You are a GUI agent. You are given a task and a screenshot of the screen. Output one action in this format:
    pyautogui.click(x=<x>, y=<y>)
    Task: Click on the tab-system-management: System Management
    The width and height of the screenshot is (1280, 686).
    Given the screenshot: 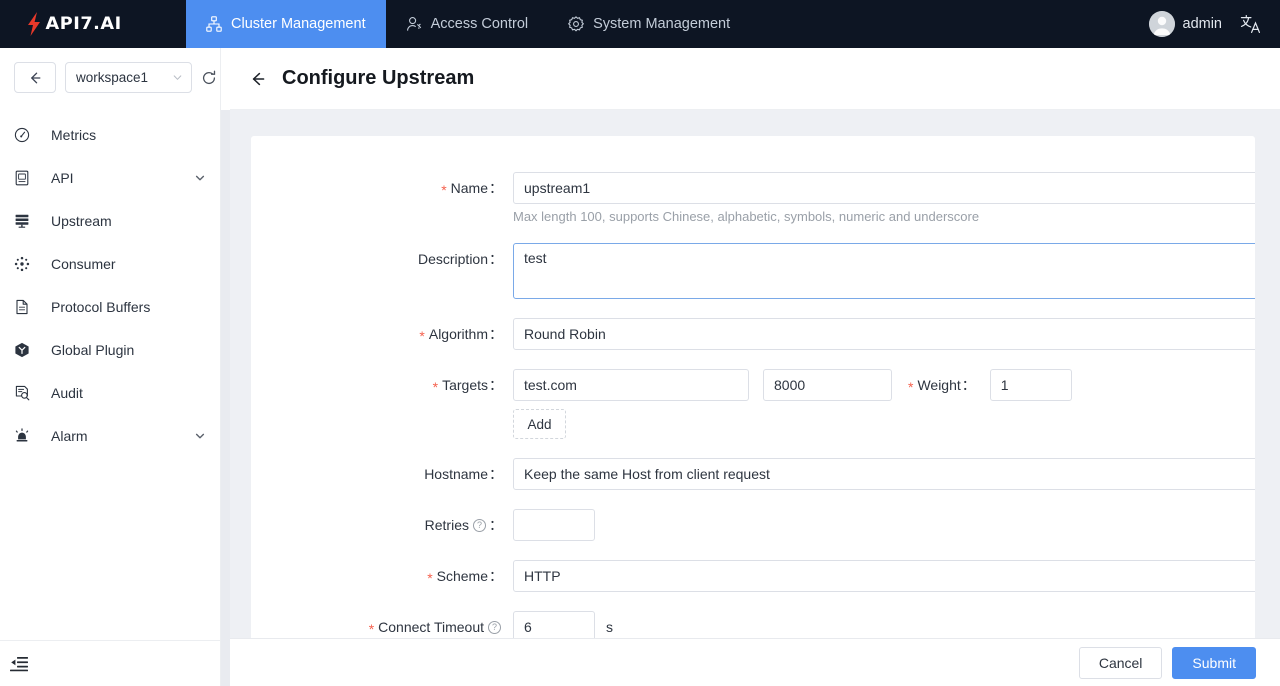 What is the action you would take?
    pyautogui.click(x=649, y=24)
    